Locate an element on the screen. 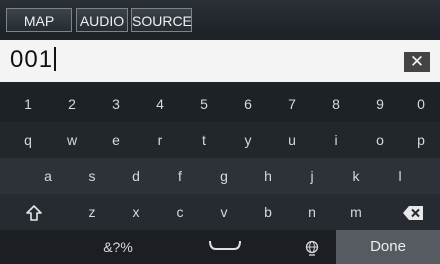  tab-source: SOURCE is located at coordinates (161, 20).